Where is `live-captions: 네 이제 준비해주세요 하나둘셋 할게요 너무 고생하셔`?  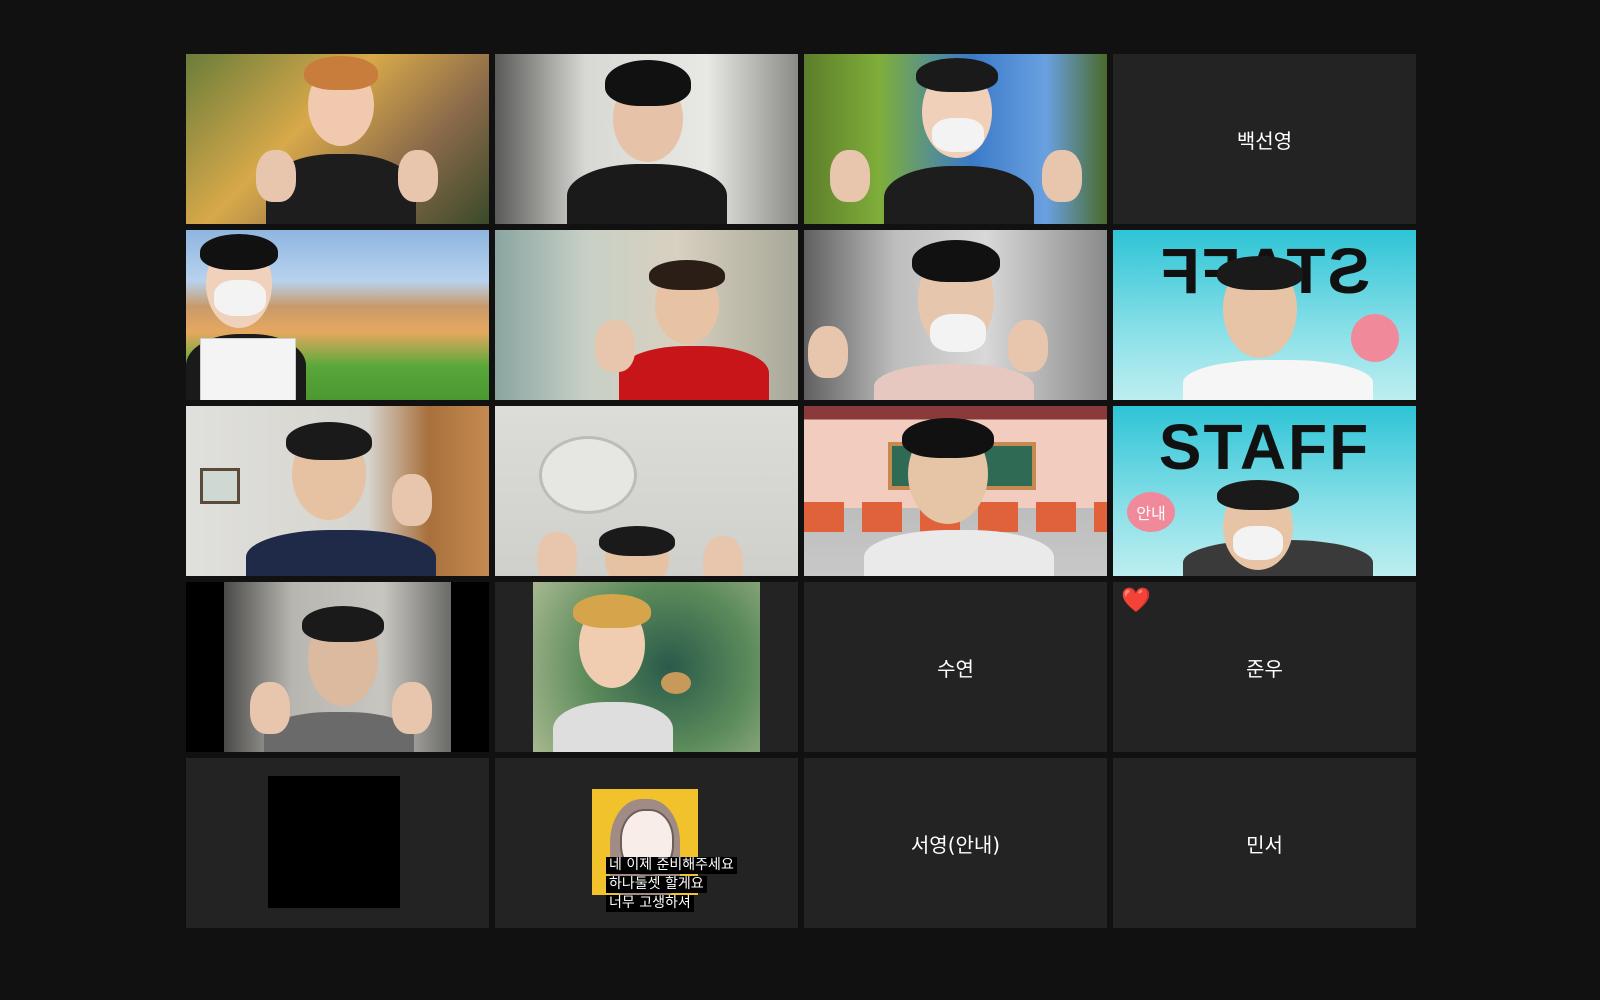
live-captions: 네 이제 준비해주세요 하나둘셋 할게요 너무 고생하셔 is located at coordinates (671, 884).